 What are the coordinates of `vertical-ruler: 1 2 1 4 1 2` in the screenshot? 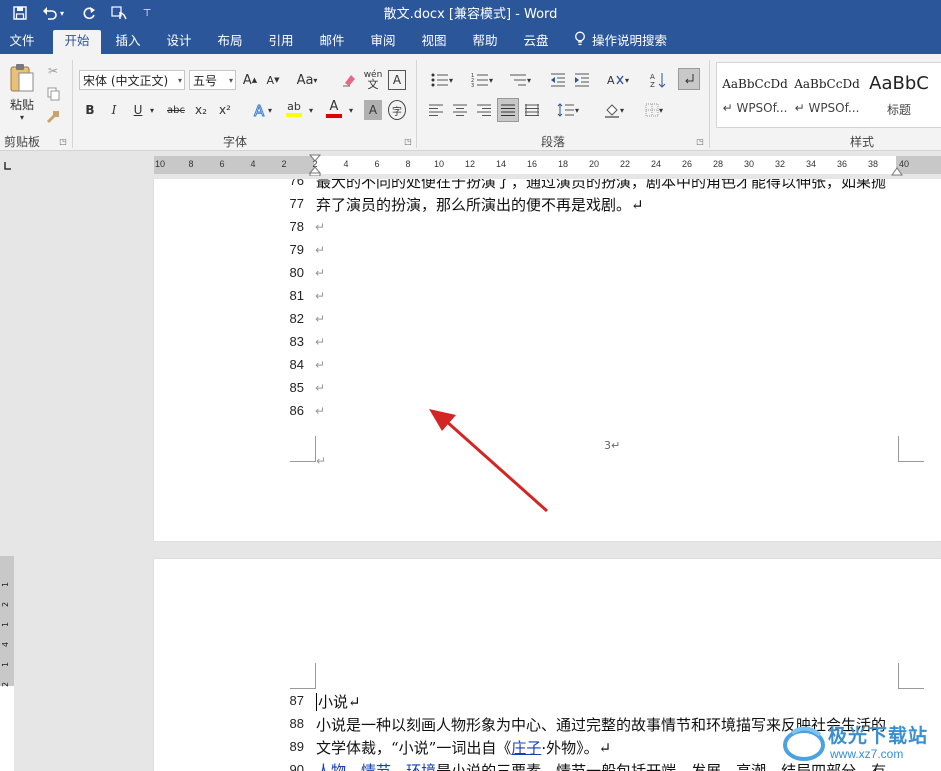 It's located at (7, 663).